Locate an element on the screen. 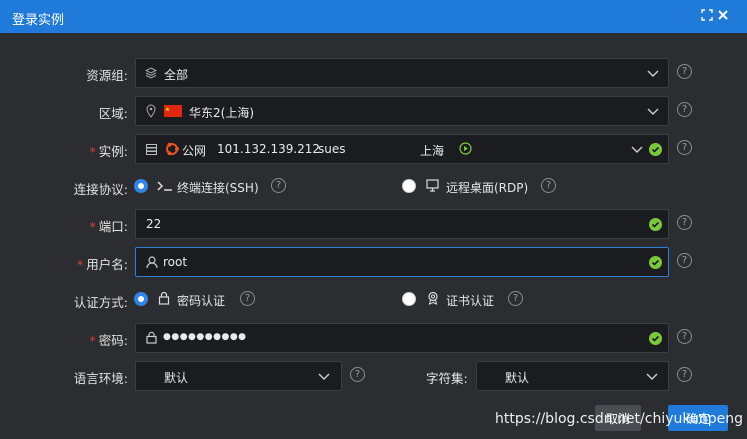 The image size is (747, 439). protocol-ssh-label: 终端连接(SSH) is located at coordinates (218, 187).